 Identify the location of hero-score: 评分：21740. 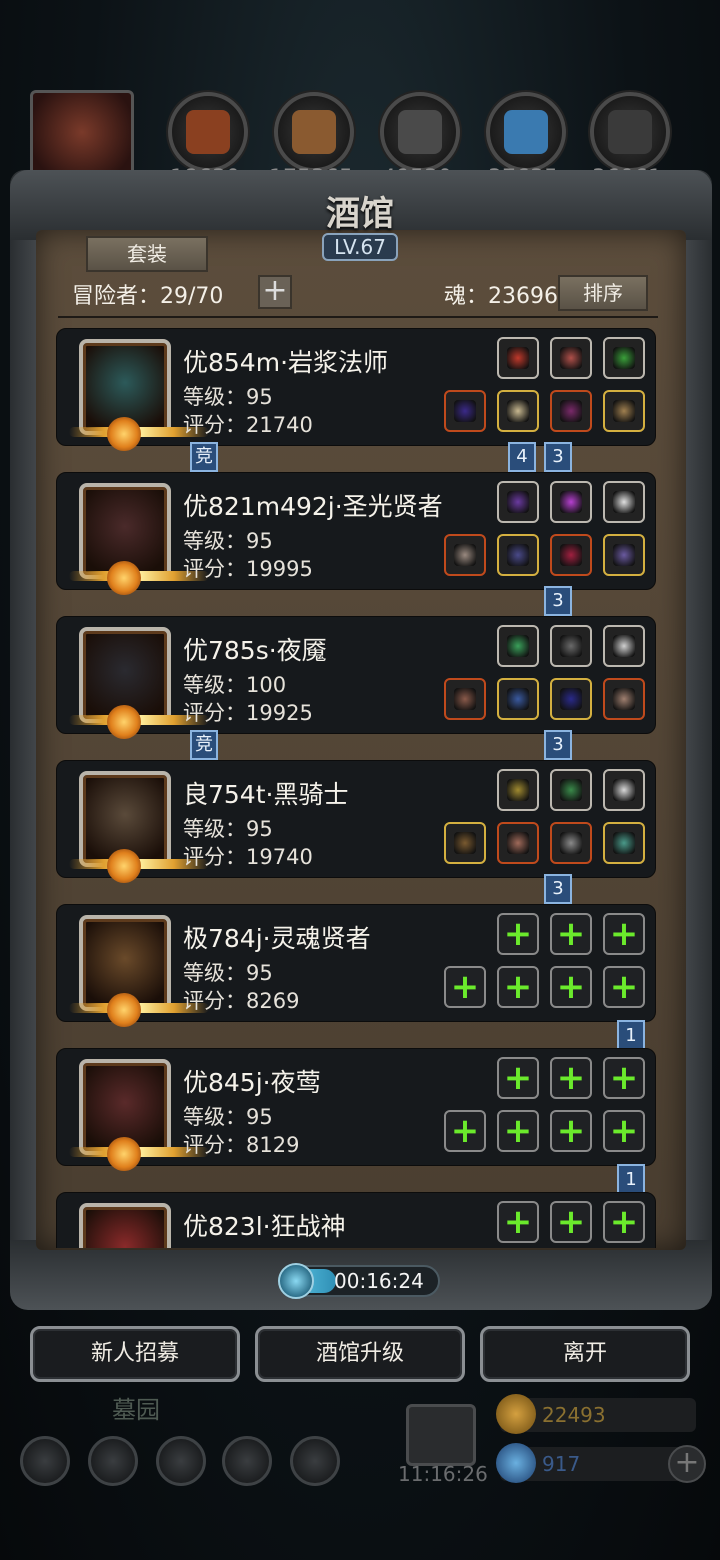
(248, 425).